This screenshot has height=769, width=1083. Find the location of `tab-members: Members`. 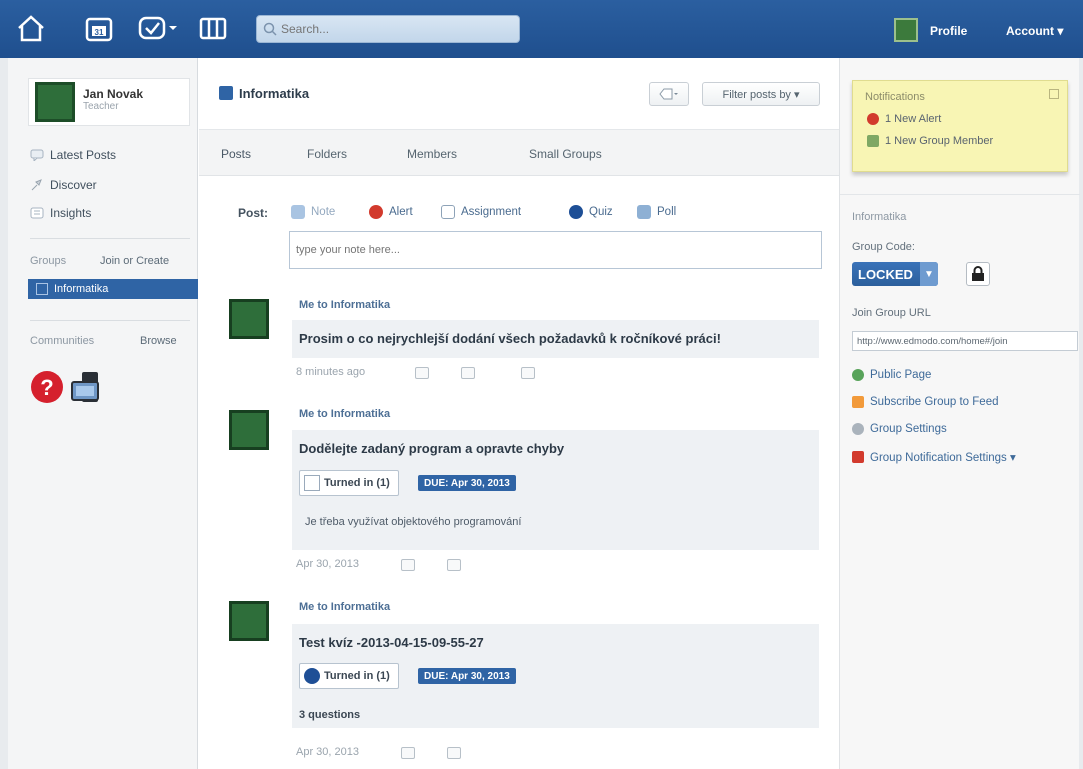

tab-members: Members is located at coordinates (432, 154).